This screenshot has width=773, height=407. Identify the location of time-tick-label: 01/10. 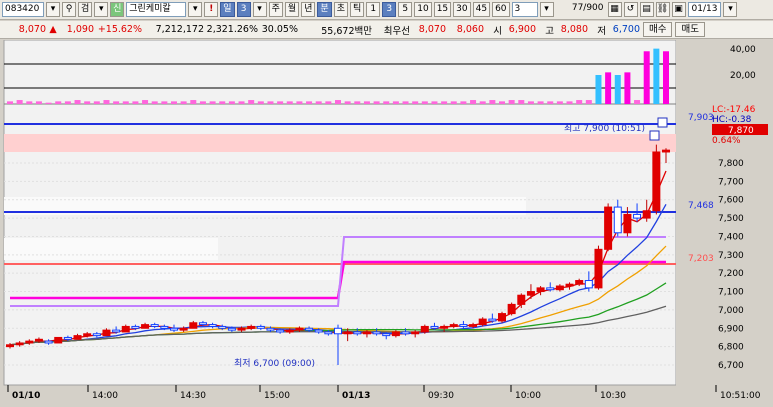
(26, 396).